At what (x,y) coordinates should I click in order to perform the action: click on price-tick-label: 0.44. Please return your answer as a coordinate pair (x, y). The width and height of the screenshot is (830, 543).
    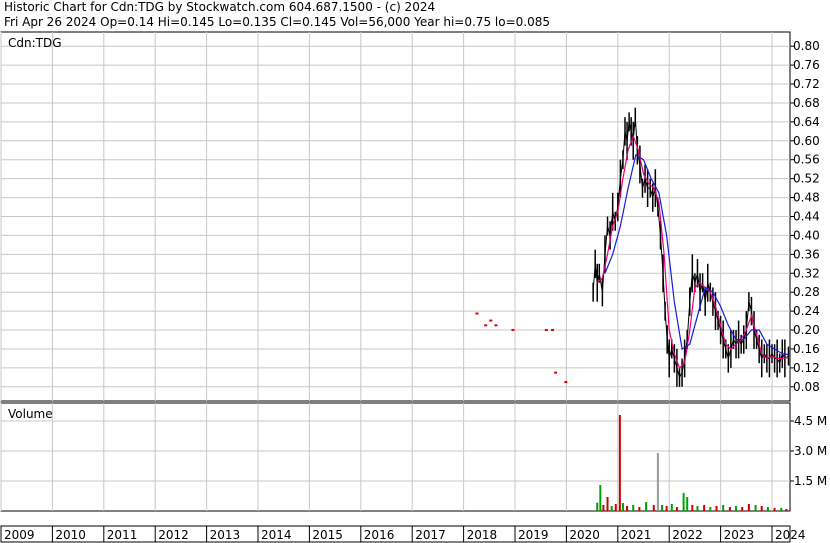
    Looking at the image, I should click on (806, 217).